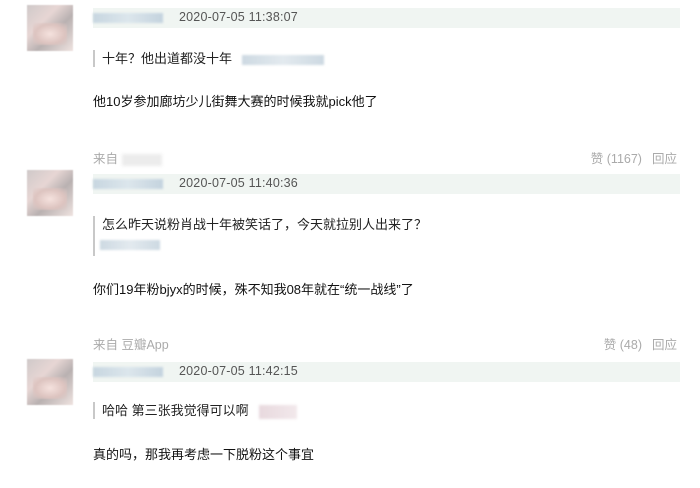 The height and width of the screenshot is (488, 700). Describe the element at coordinates (238, 371) in the screenshot. I see `comment-timestamp: 2020-07-05 11:42:15` at that location.